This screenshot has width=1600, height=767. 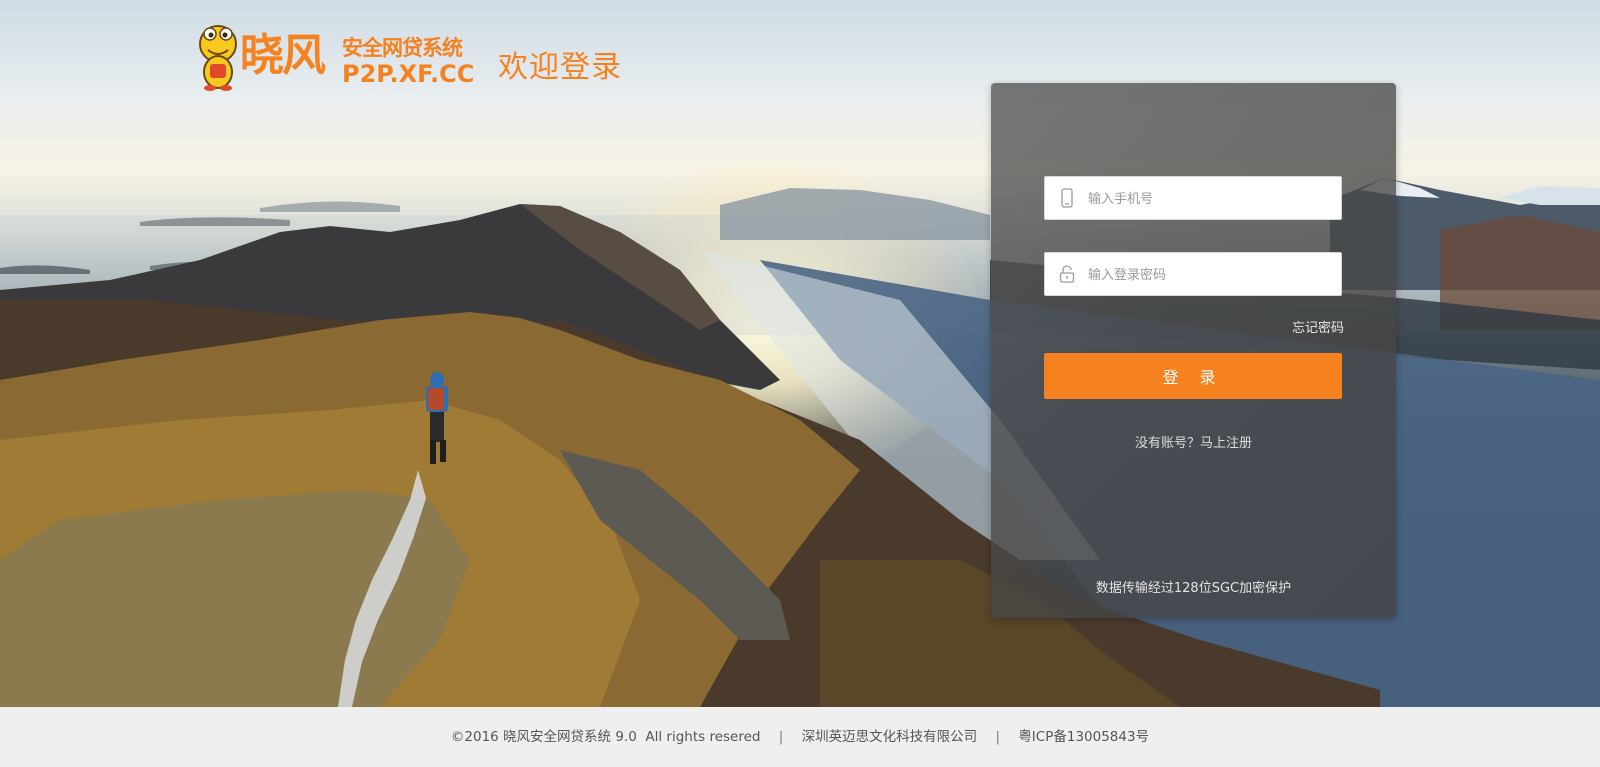 What do you see at coordinates (218, 58) in the screenshot?
I see `mascot-icon` at bounding box center [218, 58].